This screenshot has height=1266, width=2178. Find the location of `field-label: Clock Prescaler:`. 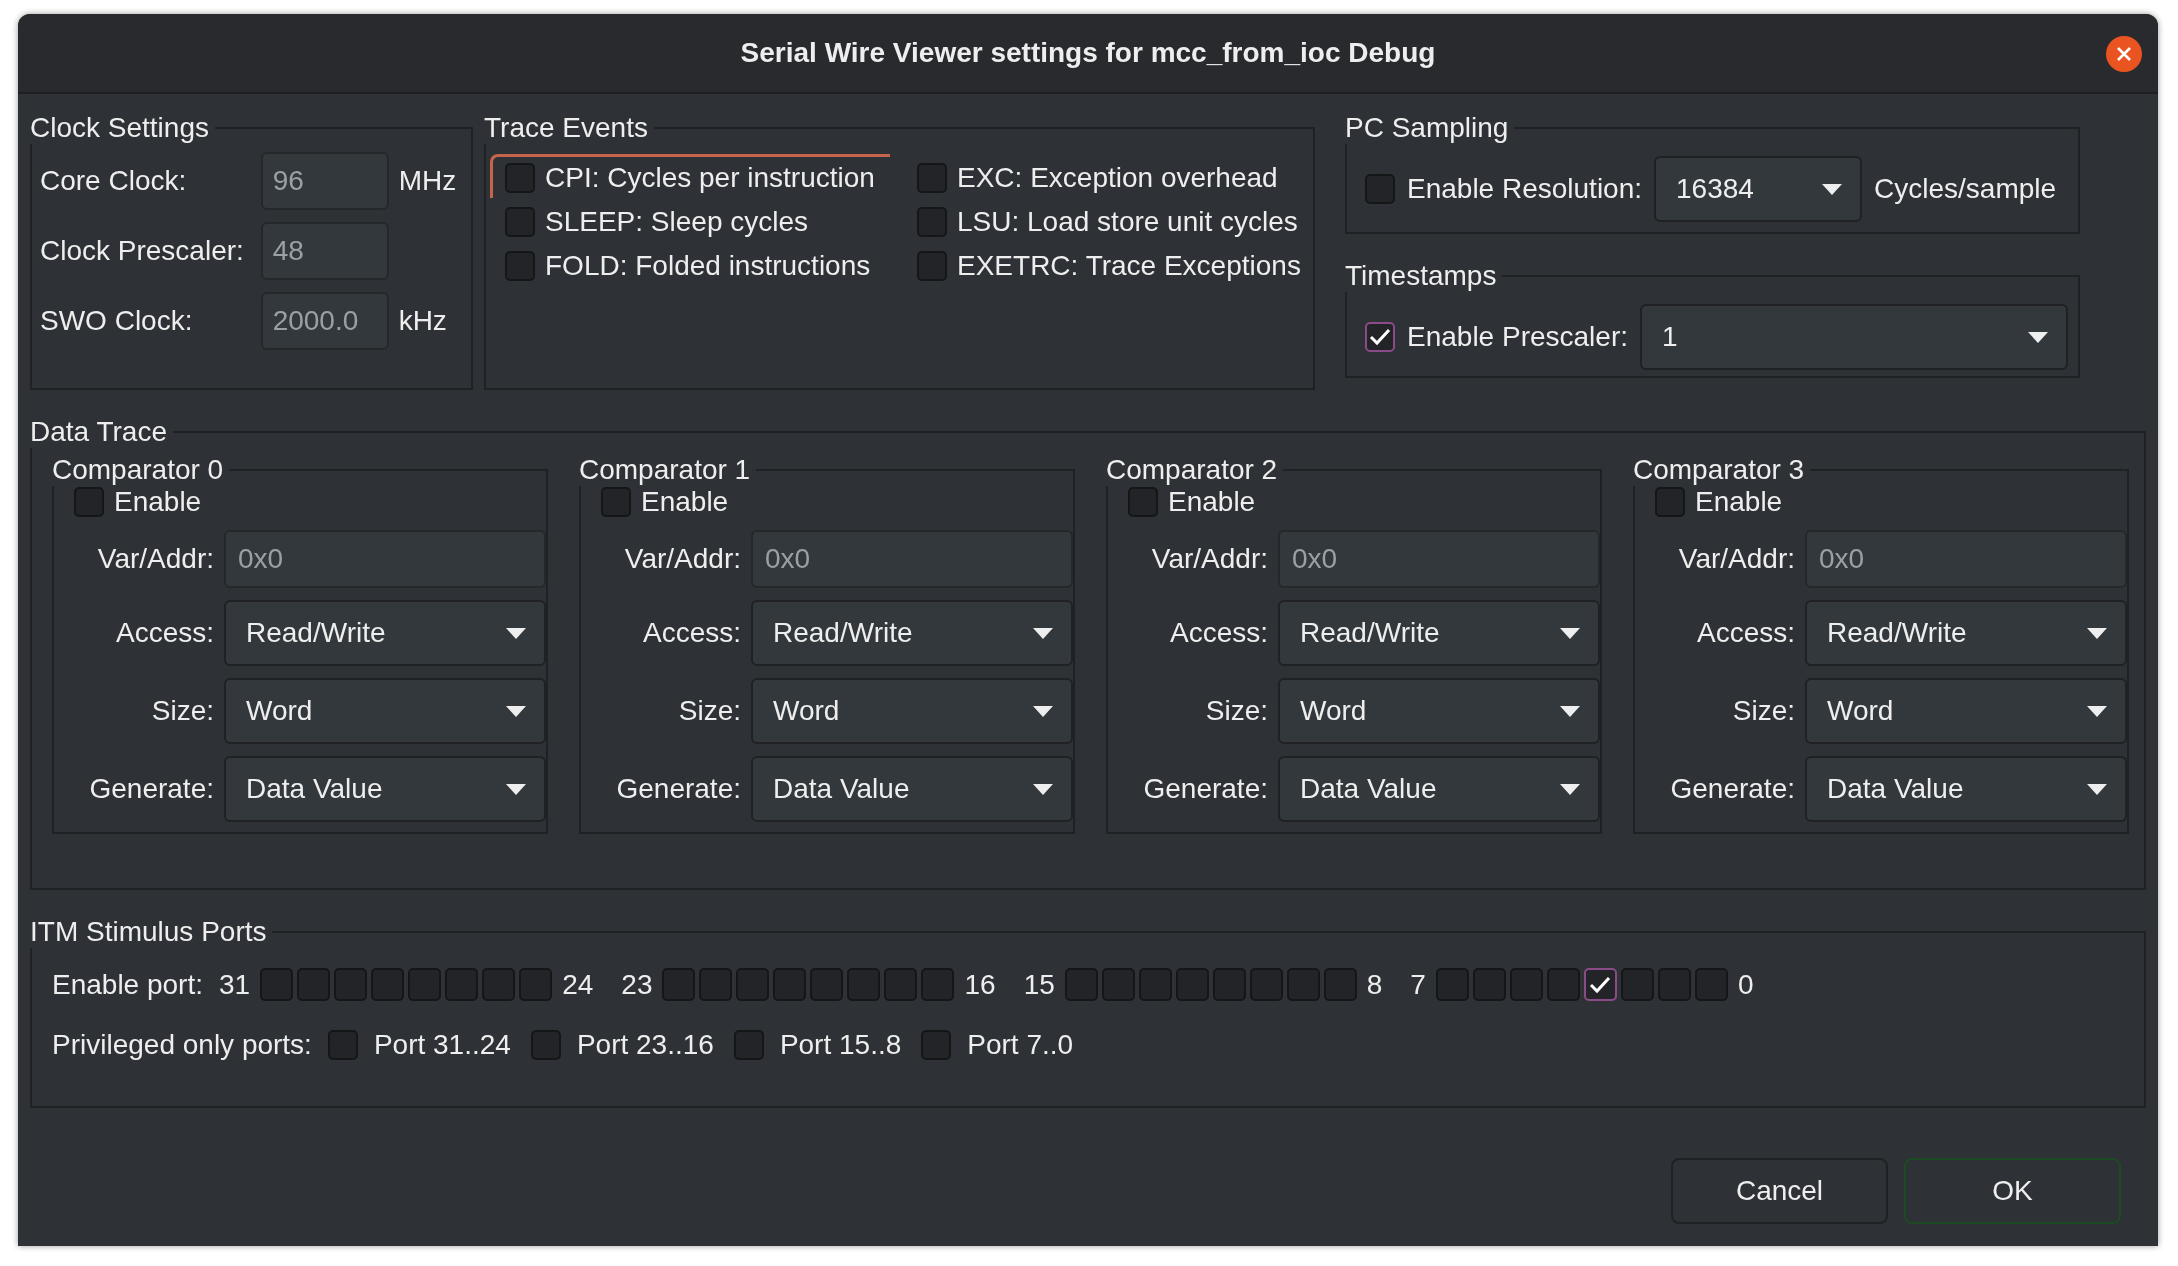

field-label: Clock Prescaler: is located at coordinates (142, 251).